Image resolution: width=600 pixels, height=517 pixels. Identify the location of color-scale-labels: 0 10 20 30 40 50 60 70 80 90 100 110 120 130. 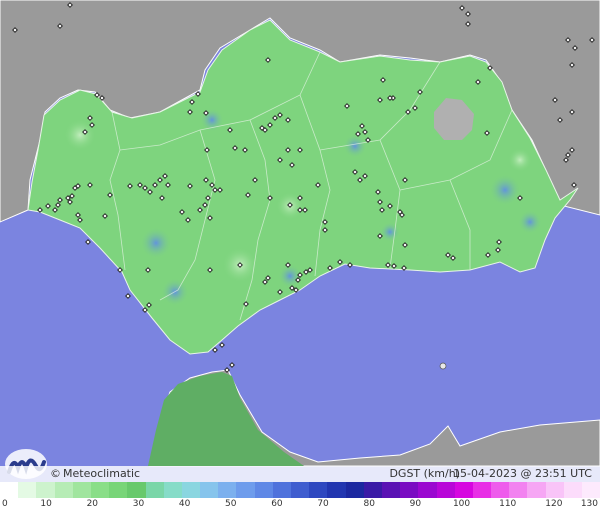
(300, 506).